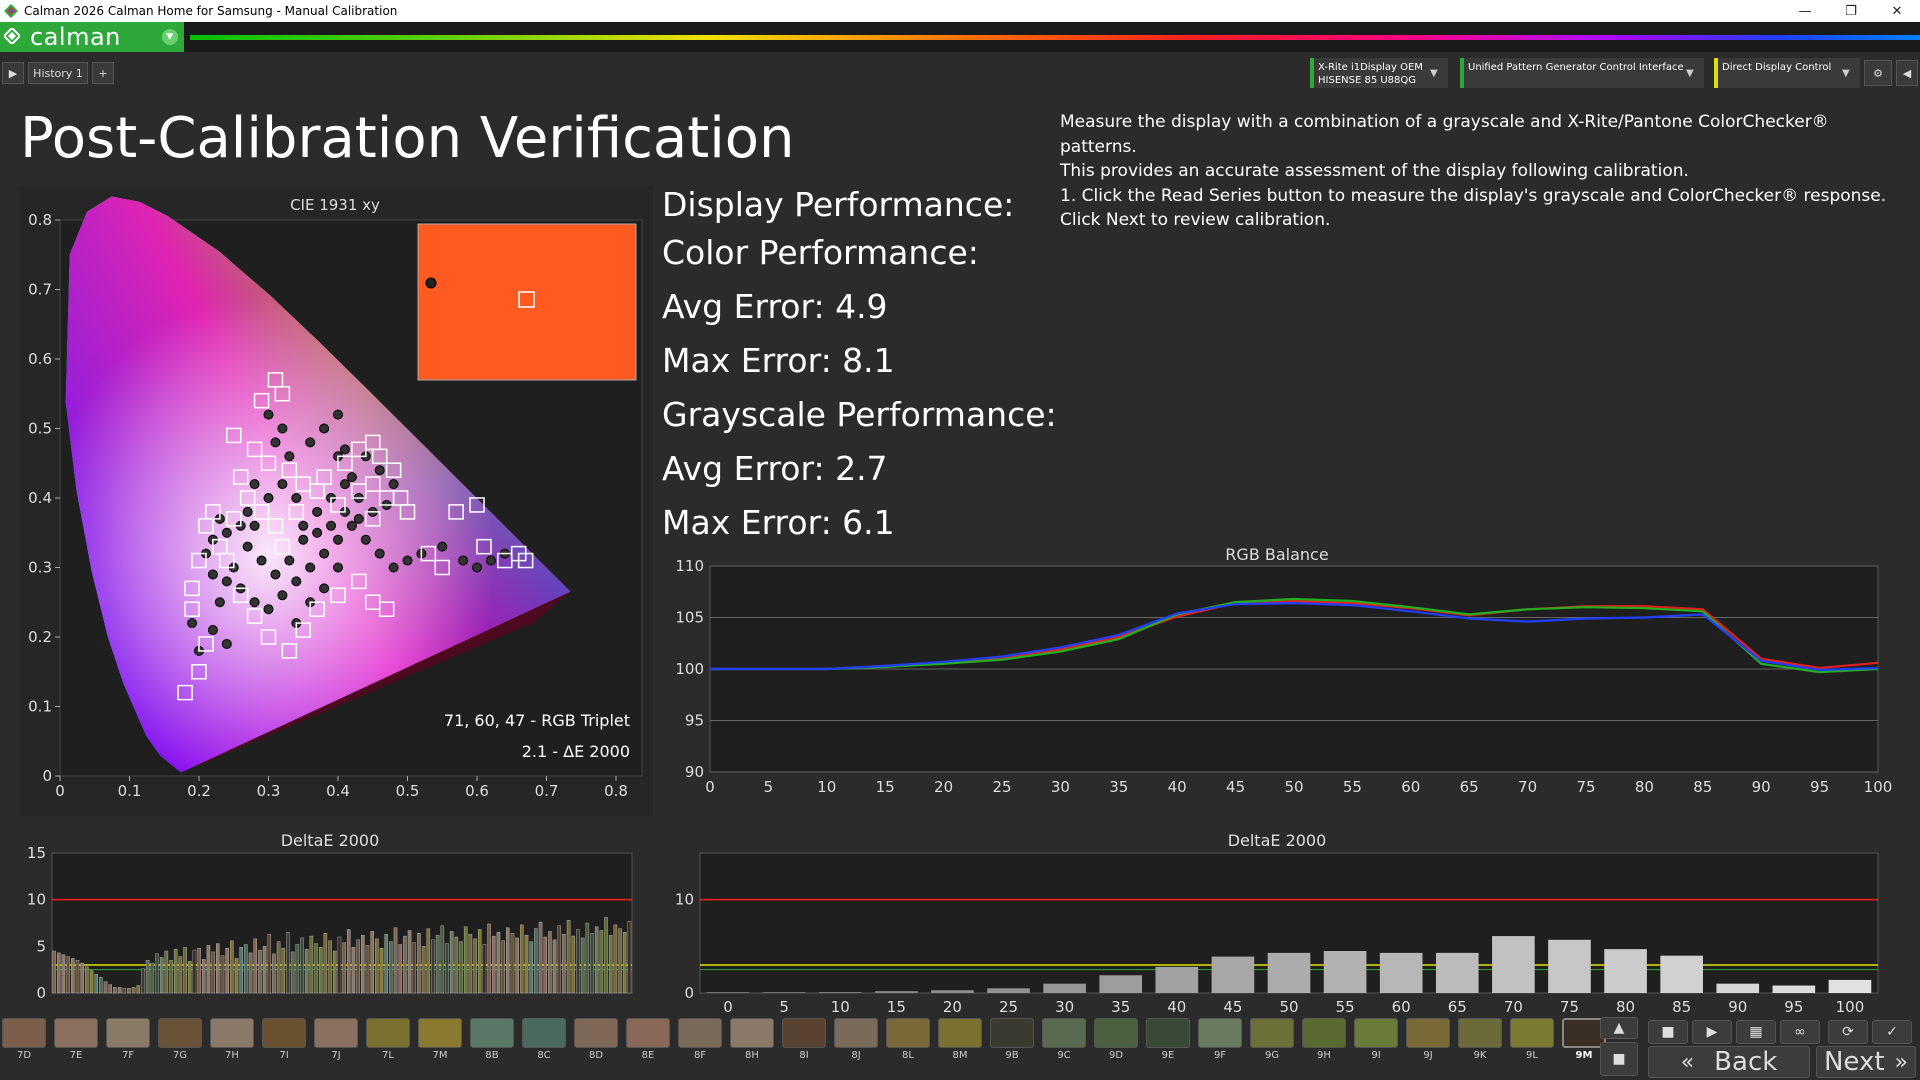 The height and width of the screenshot is (1080, 1920). I want to click on gray-x-tick-label: 45, so click(1232, 1005).